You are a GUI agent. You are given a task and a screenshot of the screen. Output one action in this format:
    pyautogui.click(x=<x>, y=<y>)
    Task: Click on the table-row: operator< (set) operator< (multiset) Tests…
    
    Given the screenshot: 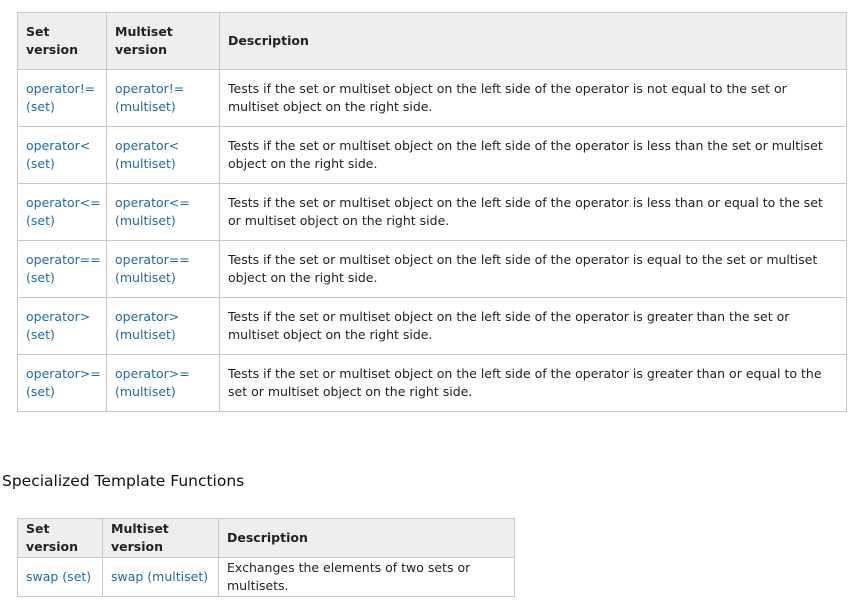 What is the action you would take?
    pyautogui.click(x=432, y=155)
    